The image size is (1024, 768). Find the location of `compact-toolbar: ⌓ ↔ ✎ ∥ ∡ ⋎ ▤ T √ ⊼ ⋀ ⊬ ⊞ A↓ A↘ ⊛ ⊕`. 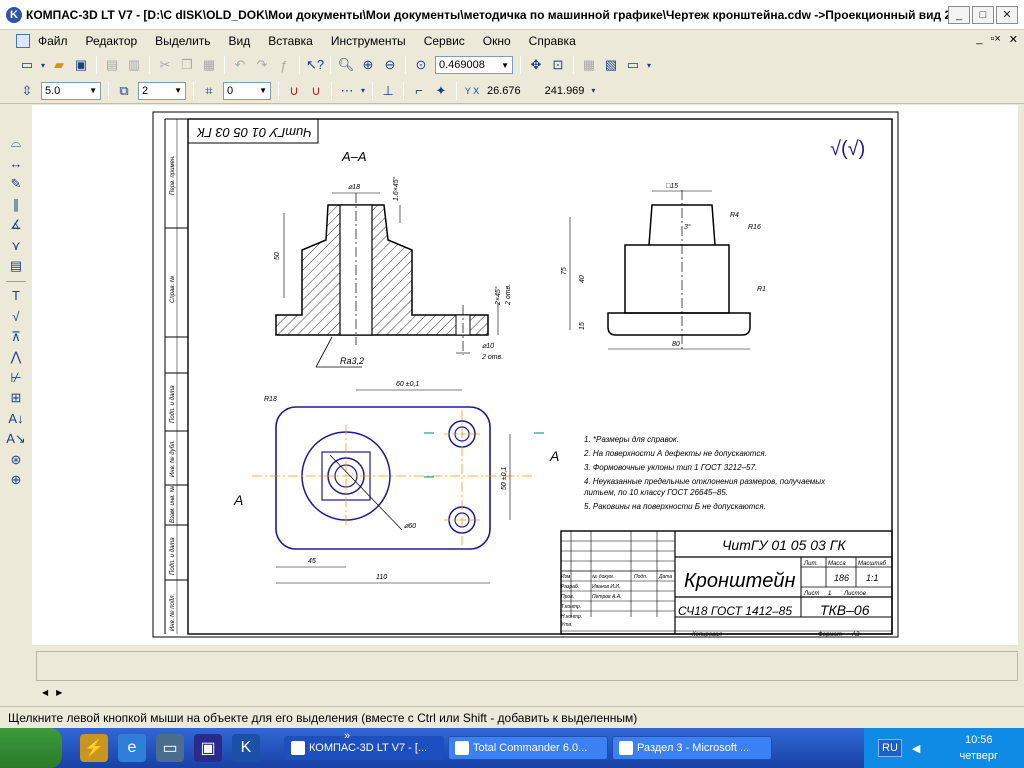

compact-toolbar: ⌓ ↔ ✎ ∥ ∡ ⋎ ▤ T √ ⊼ ⋀ ⊬ ⊞ A↓ A↘ ⊛ ⊕ is located at coordinates (16, 375).